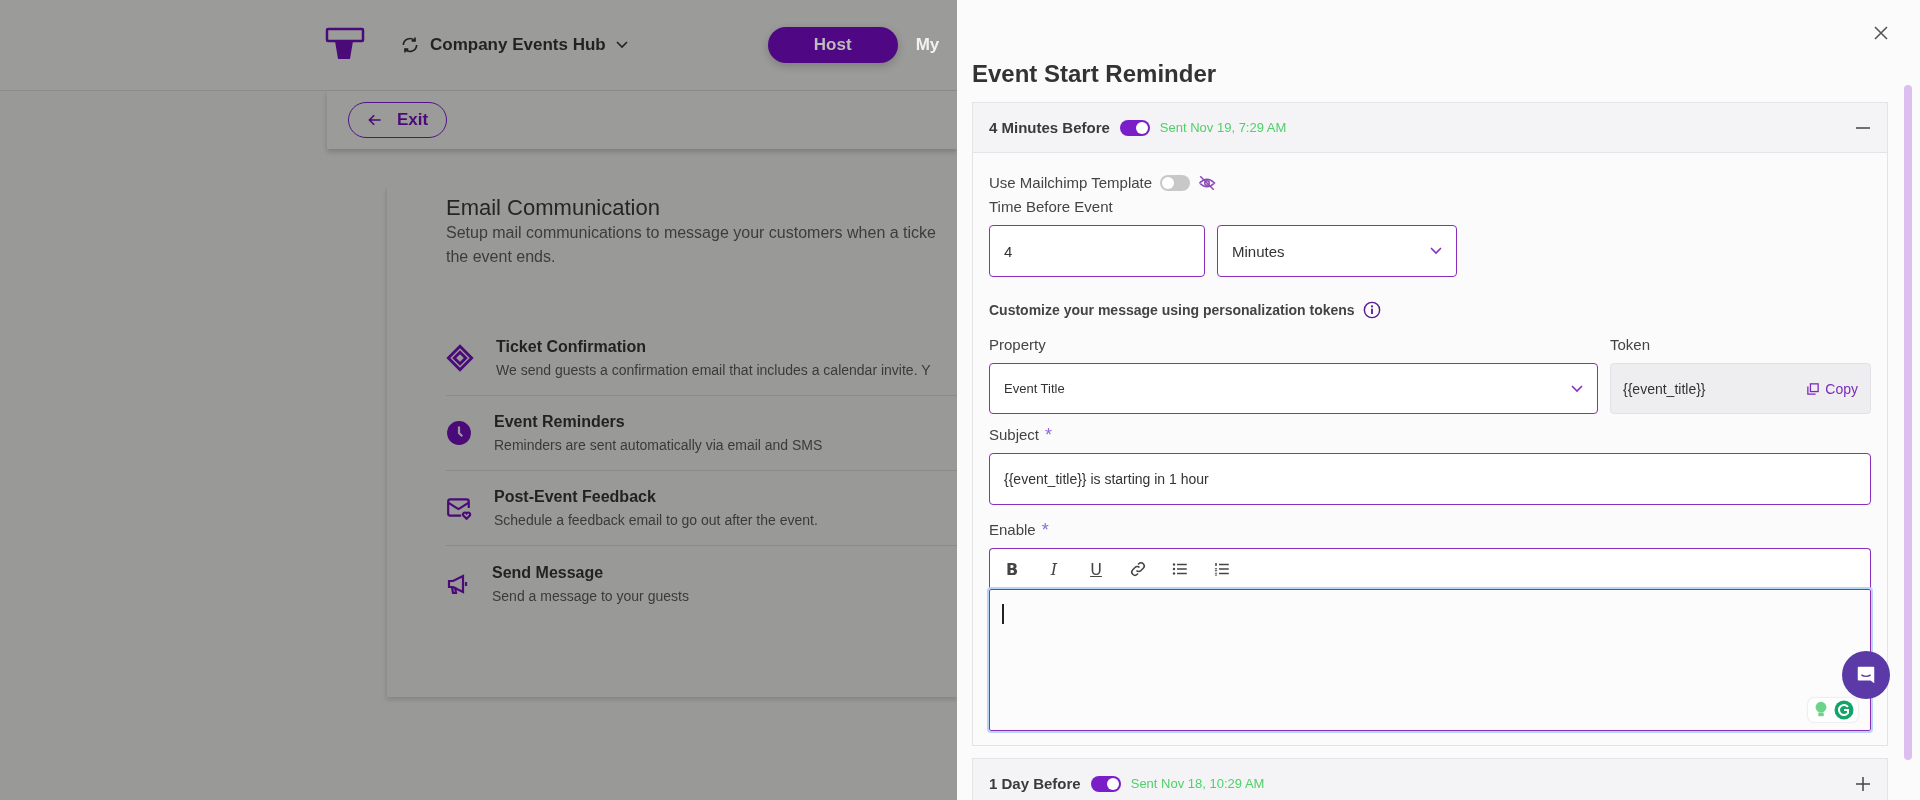 Image resolution: width=1920 pixels, height=800 pixels. What do you see at coordinates (1071, 183) in the screenshot?
I see `field-label: Use Mailchimp Template` at bounding box center [1071, 183].